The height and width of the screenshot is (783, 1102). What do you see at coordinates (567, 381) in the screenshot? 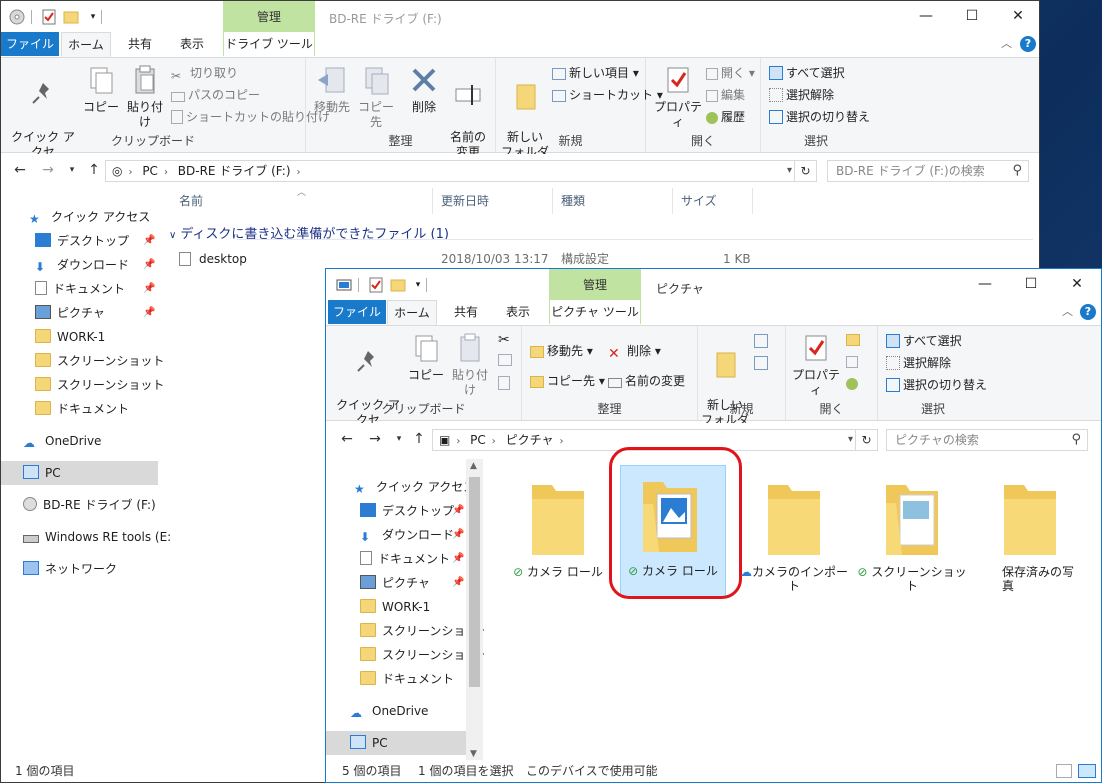
I see `copy-to-button: コピー先 ▾` at bounding box center [567, 381].